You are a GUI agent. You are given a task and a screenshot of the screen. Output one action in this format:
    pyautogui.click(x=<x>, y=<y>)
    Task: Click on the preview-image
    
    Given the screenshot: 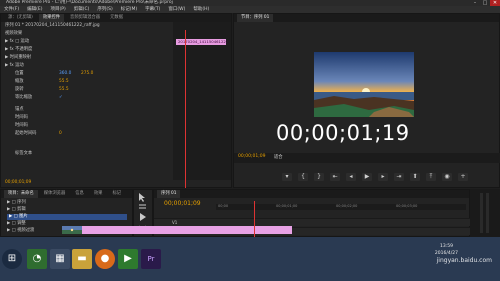 What is the action you would take?
    pyautogui.click(x=364, y=84)
    